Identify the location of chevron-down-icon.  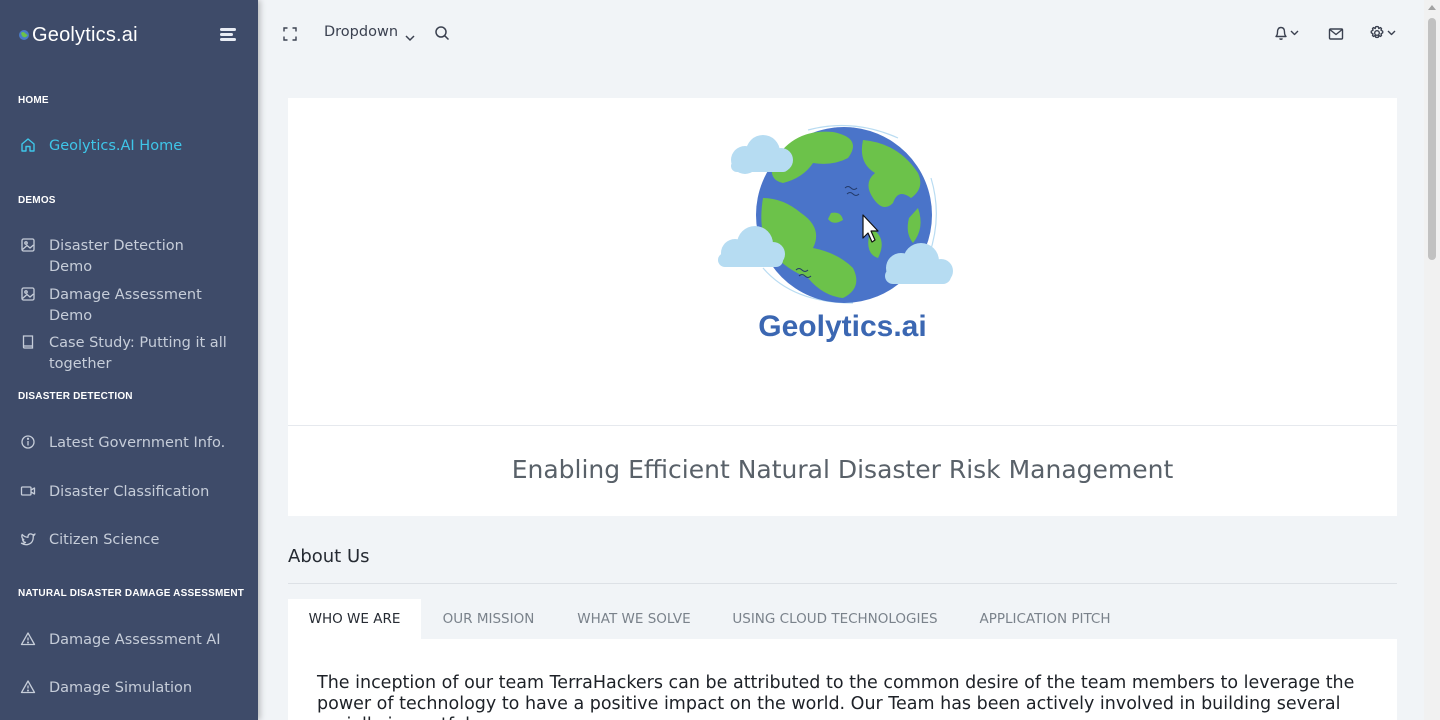
(410, 37).